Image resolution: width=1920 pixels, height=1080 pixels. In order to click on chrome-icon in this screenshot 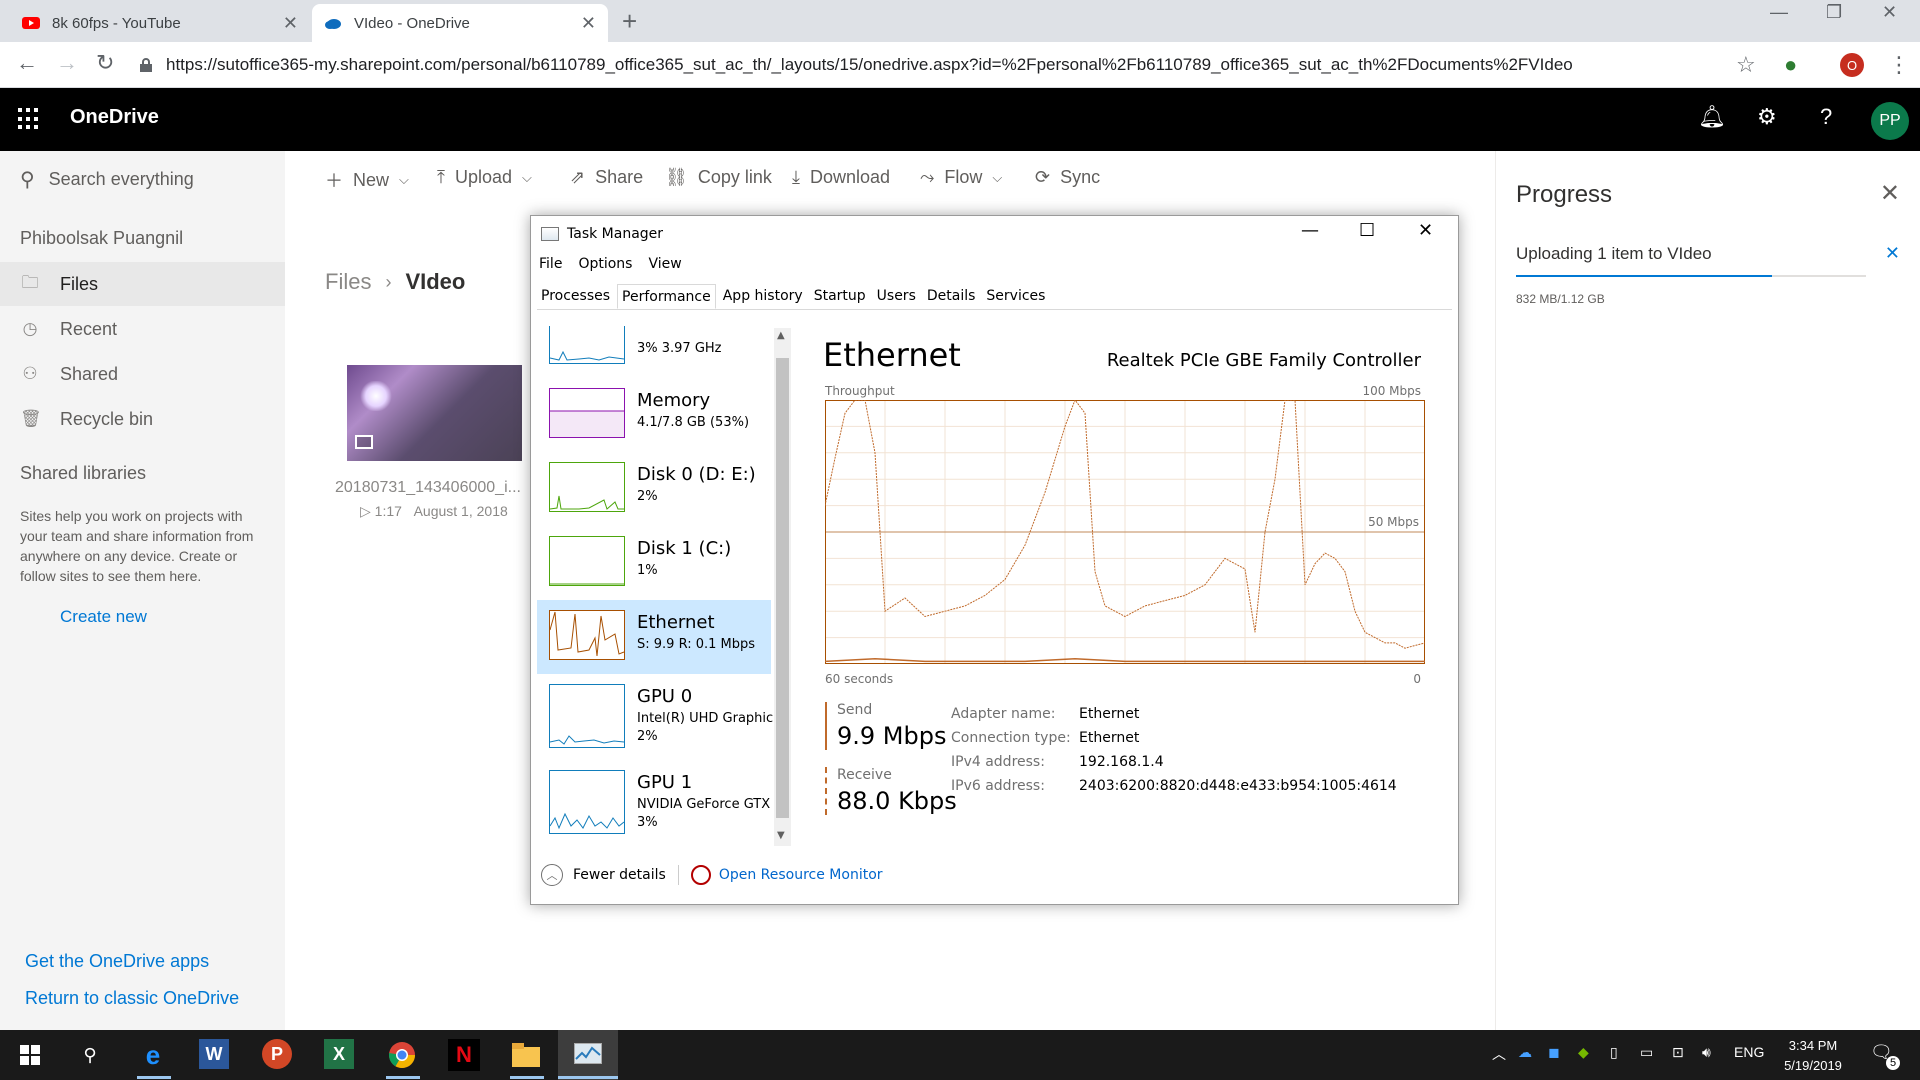, I will do `click(402, 1055)`.